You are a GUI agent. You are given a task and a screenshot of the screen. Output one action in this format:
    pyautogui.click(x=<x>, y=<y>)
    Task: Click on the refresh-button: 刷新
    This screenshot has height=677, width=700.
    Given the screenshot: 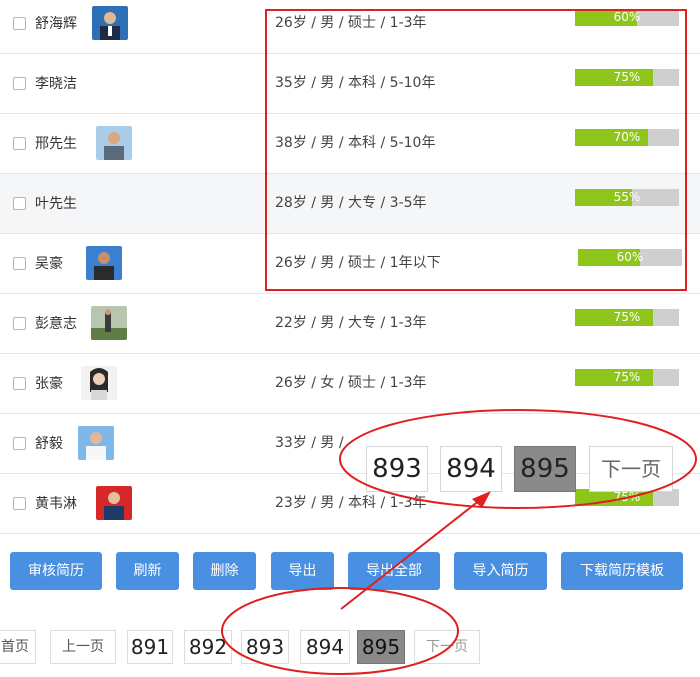 What is the action you would take?
    pyautogui.click(x=147, y=571)
    